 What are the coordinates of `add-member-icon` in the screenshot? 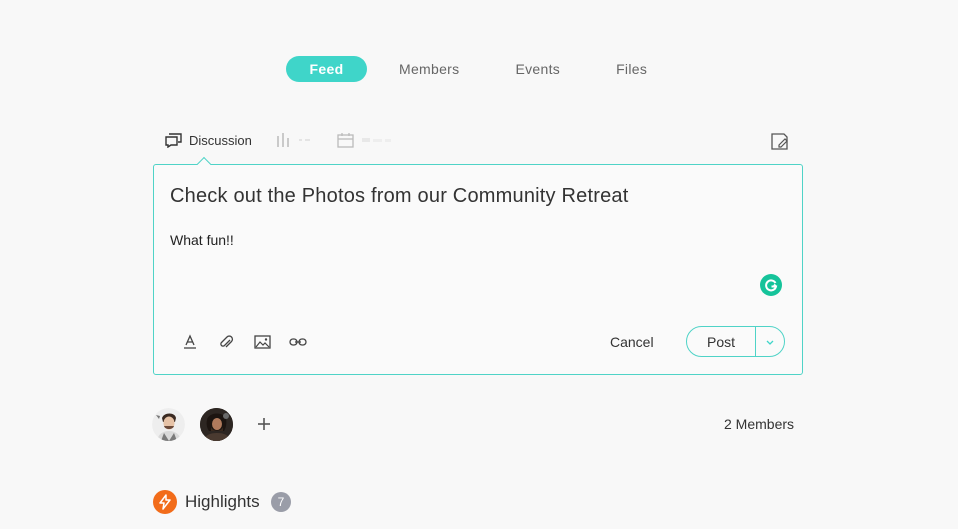 It's located at (264, 426).